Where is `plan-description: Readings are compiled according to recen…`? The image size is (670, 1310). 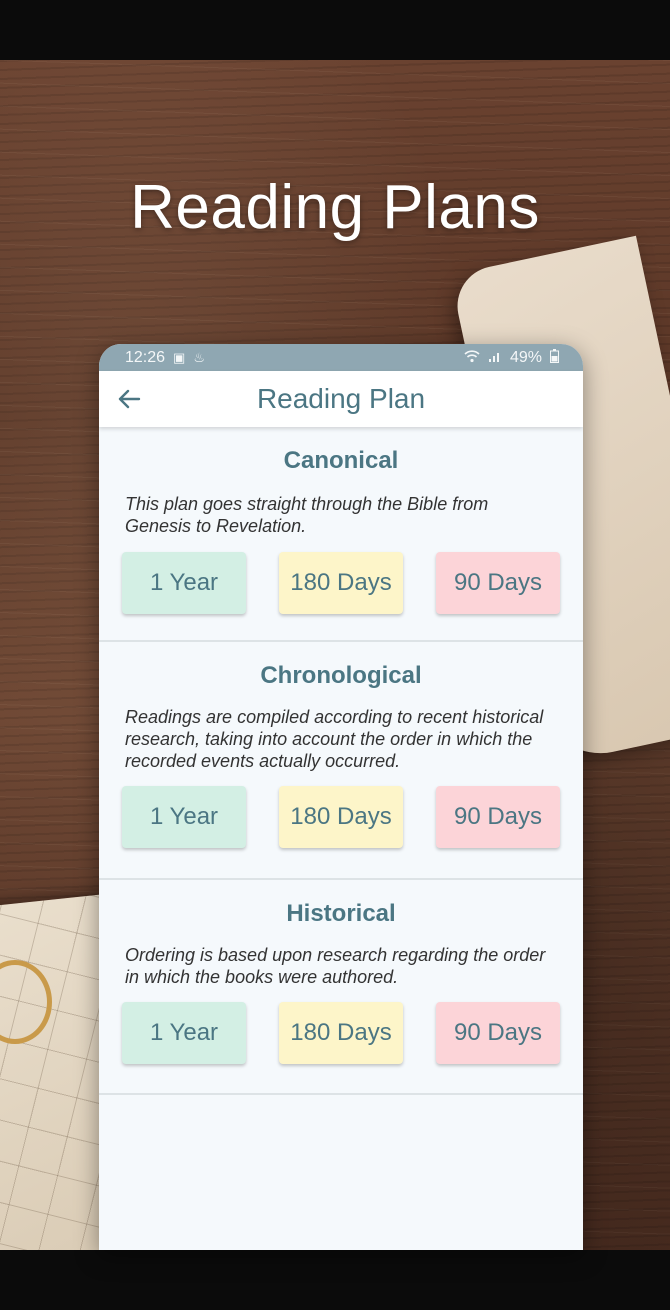 plan-description: Readings are compiled according to recen… is located at coordinates (334, 739).